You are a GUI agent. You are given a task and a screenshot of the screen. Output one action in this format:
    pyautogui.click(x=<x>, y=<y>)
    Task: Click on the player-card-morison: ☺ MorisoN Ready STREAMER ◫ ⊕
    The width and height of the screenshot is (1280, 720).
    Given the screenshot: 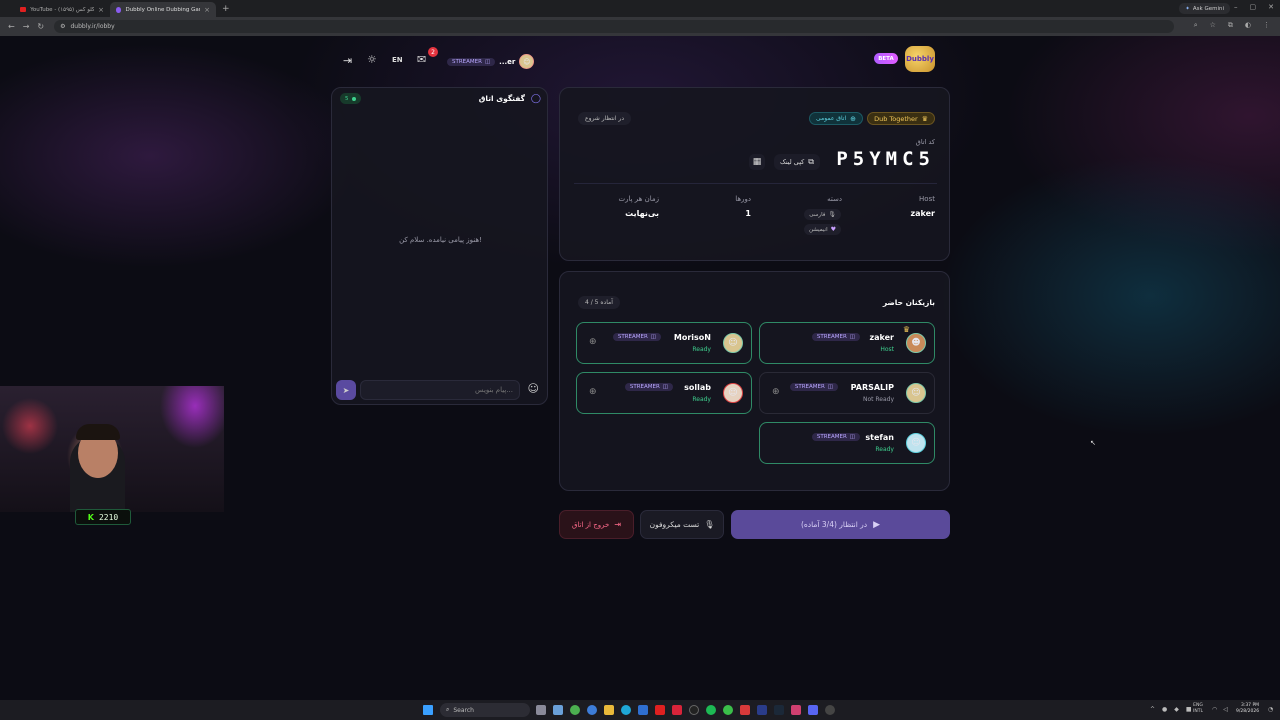 What is the action you would take?
    pyautogui.click(x=664, y=343)
    